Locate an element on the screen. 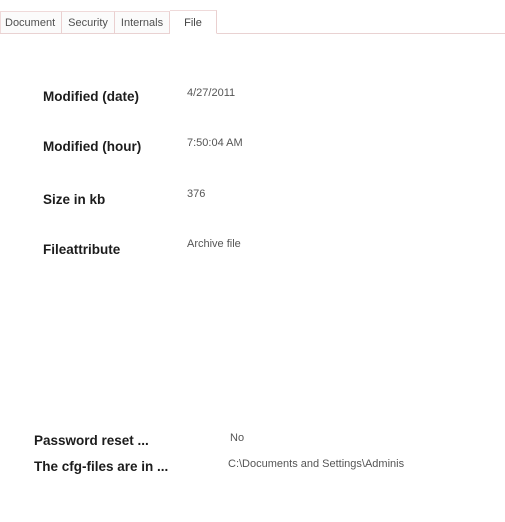 Image resolution: width=505 pixels, height=522 pixels. password-reset-value: No is located at coordinates (237, 438).